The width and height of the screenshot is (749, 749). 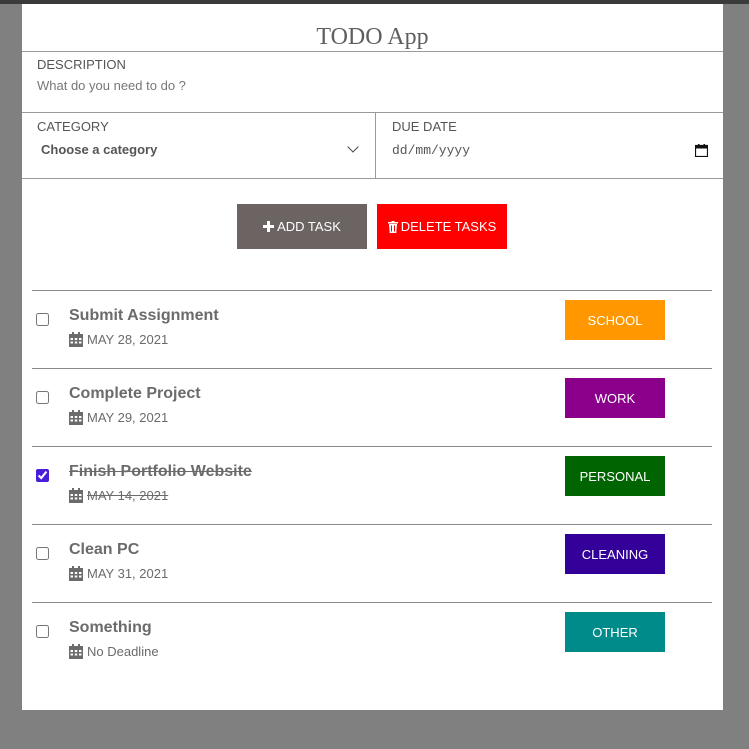 I want to click on task-date-text: No Deadline, so click(x=123, y=651).